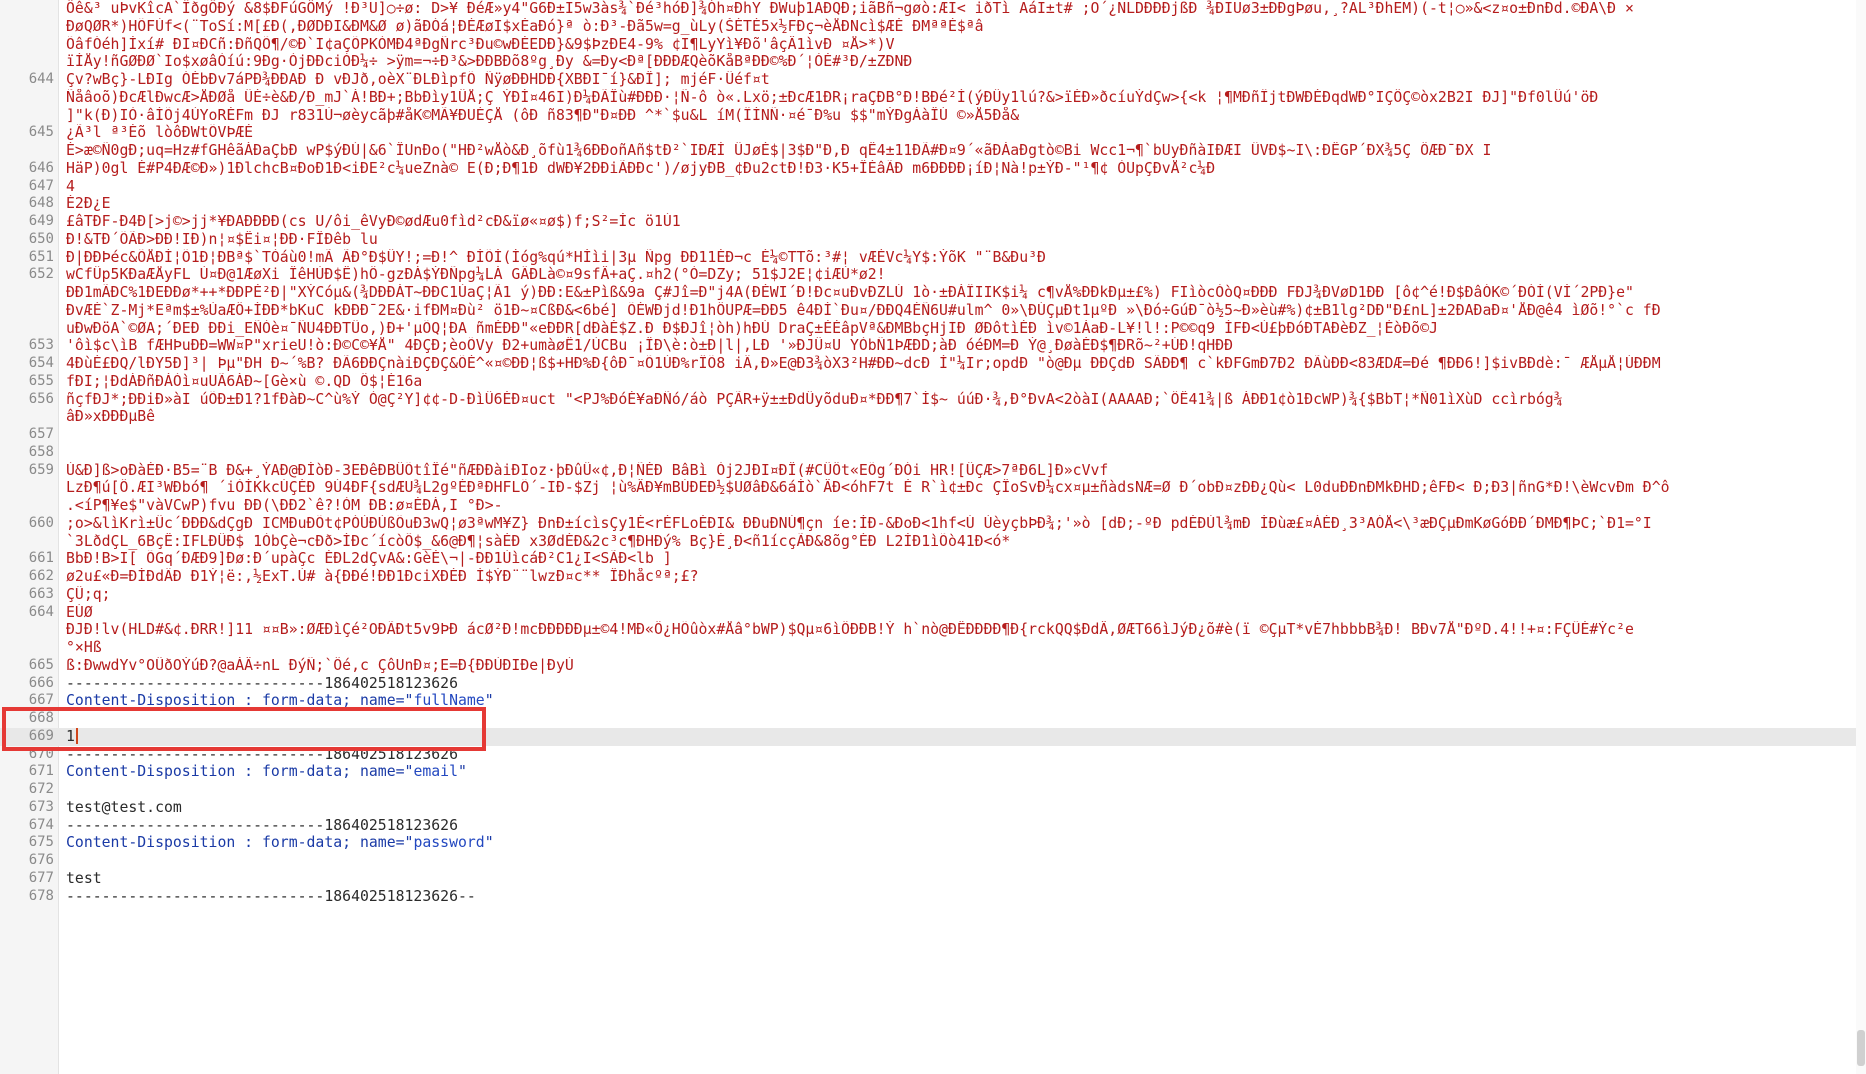 The image size is (1866, 1074). Describe the element at coordinates (928, 790) in the screenshot. I see `editor-line: 672` at that location.